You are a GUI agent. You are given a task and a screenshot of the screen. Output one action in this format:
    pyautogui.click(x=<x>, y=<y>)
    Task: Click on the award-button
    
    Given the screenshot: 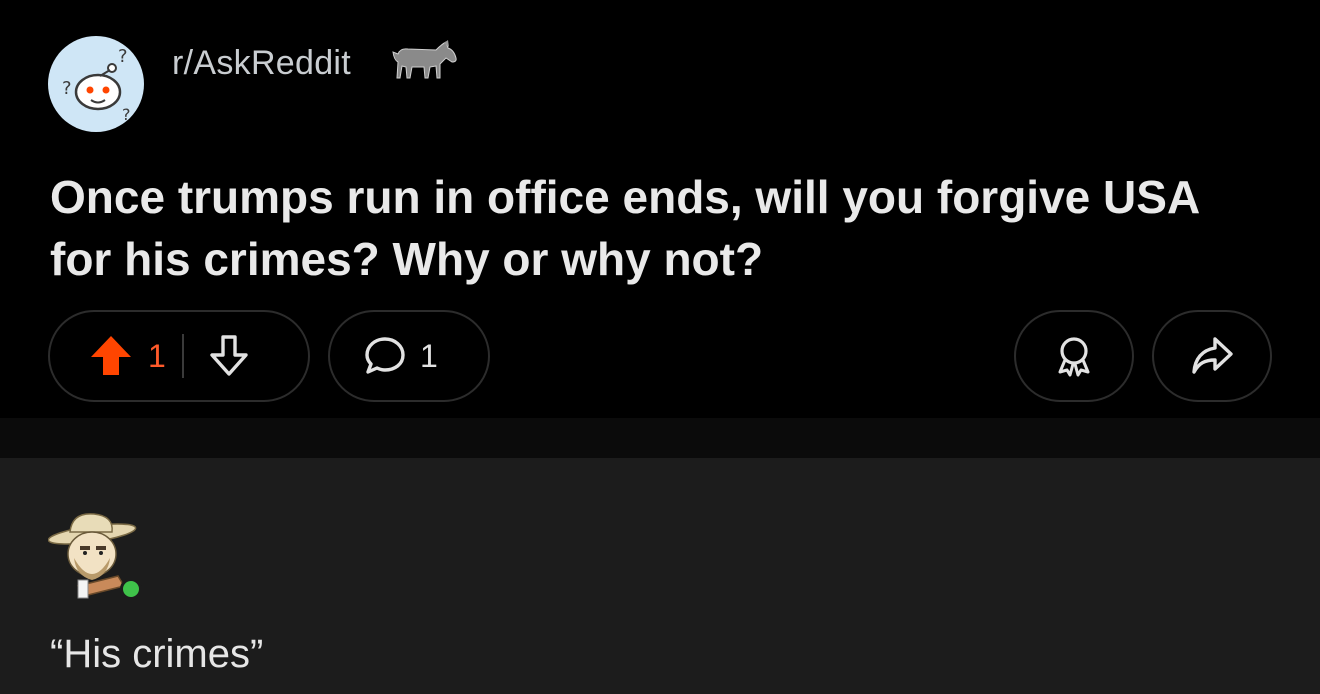 What is the action you would take?
    pyautogui.click(x=1074, y=356)
    